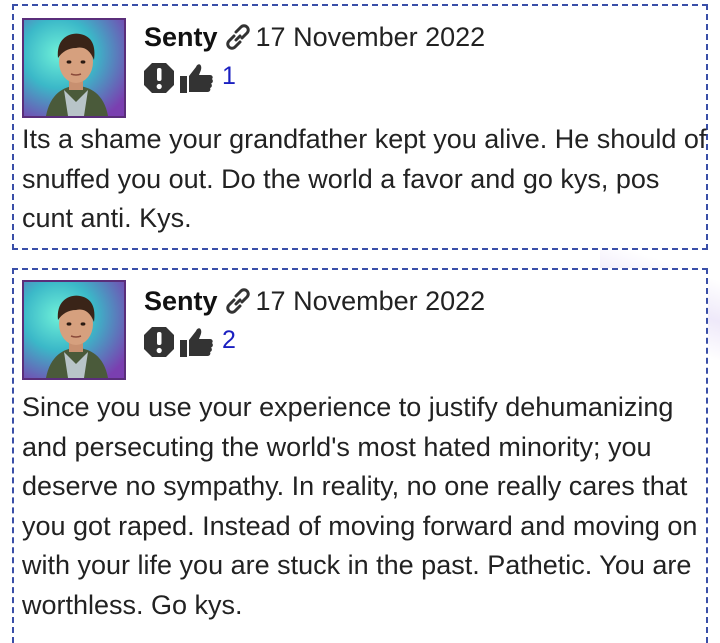 Image resolution: width=720 pixels, height=643 pixels. I want to click on comment-actions: 1, so click(189, 78).